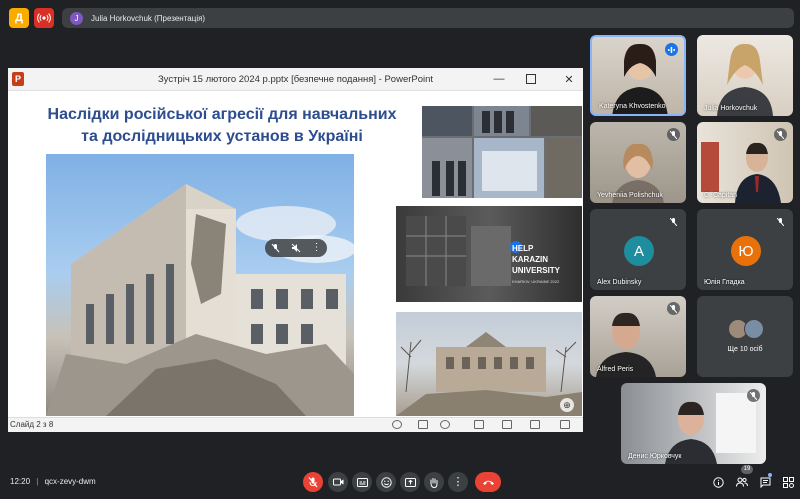  I want to click on presenter-avatar: J, so click(76, 18).